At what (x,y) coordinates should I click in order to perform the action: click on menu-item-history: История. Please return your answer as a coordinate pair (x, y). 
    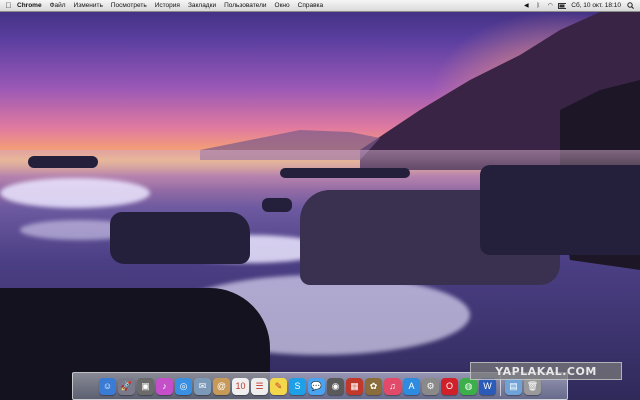
    Looking at the image, I should click on (167, 5).